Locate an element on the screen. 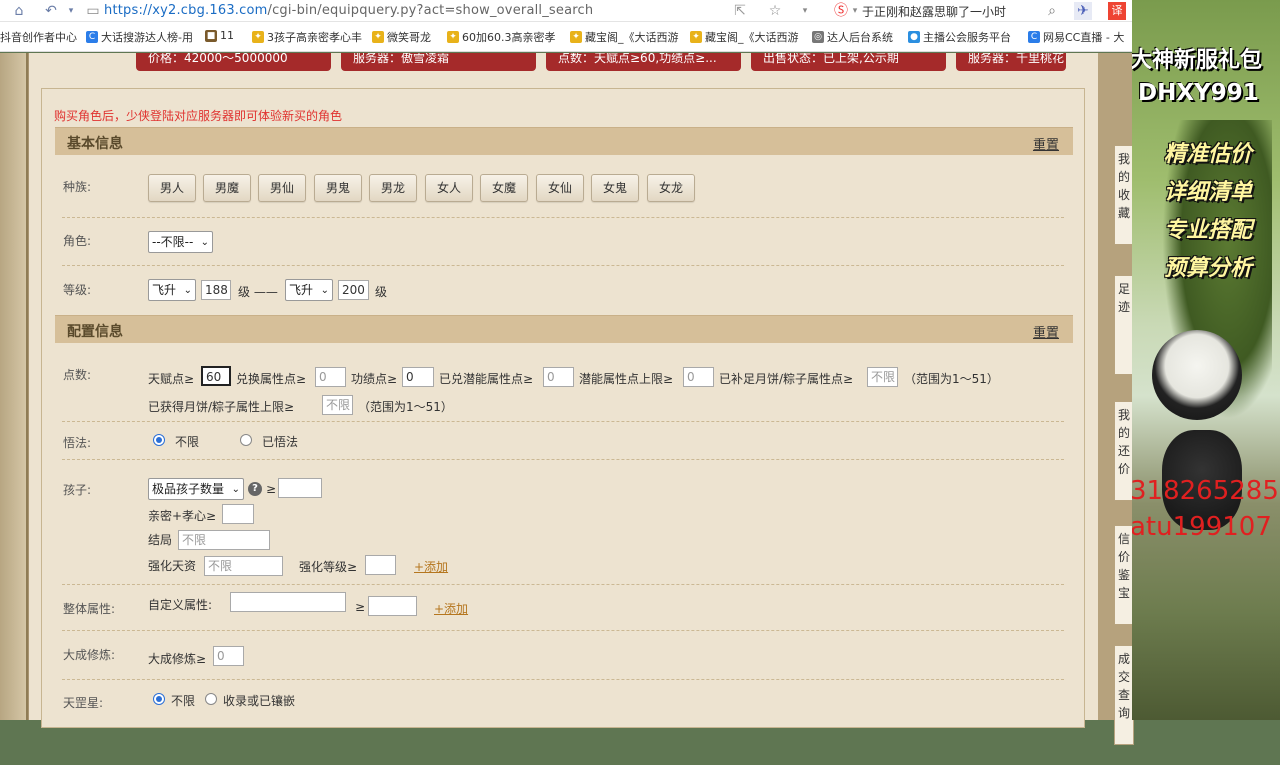  add-attr-filter-link: +添加 is located at coordinates (451, 608).